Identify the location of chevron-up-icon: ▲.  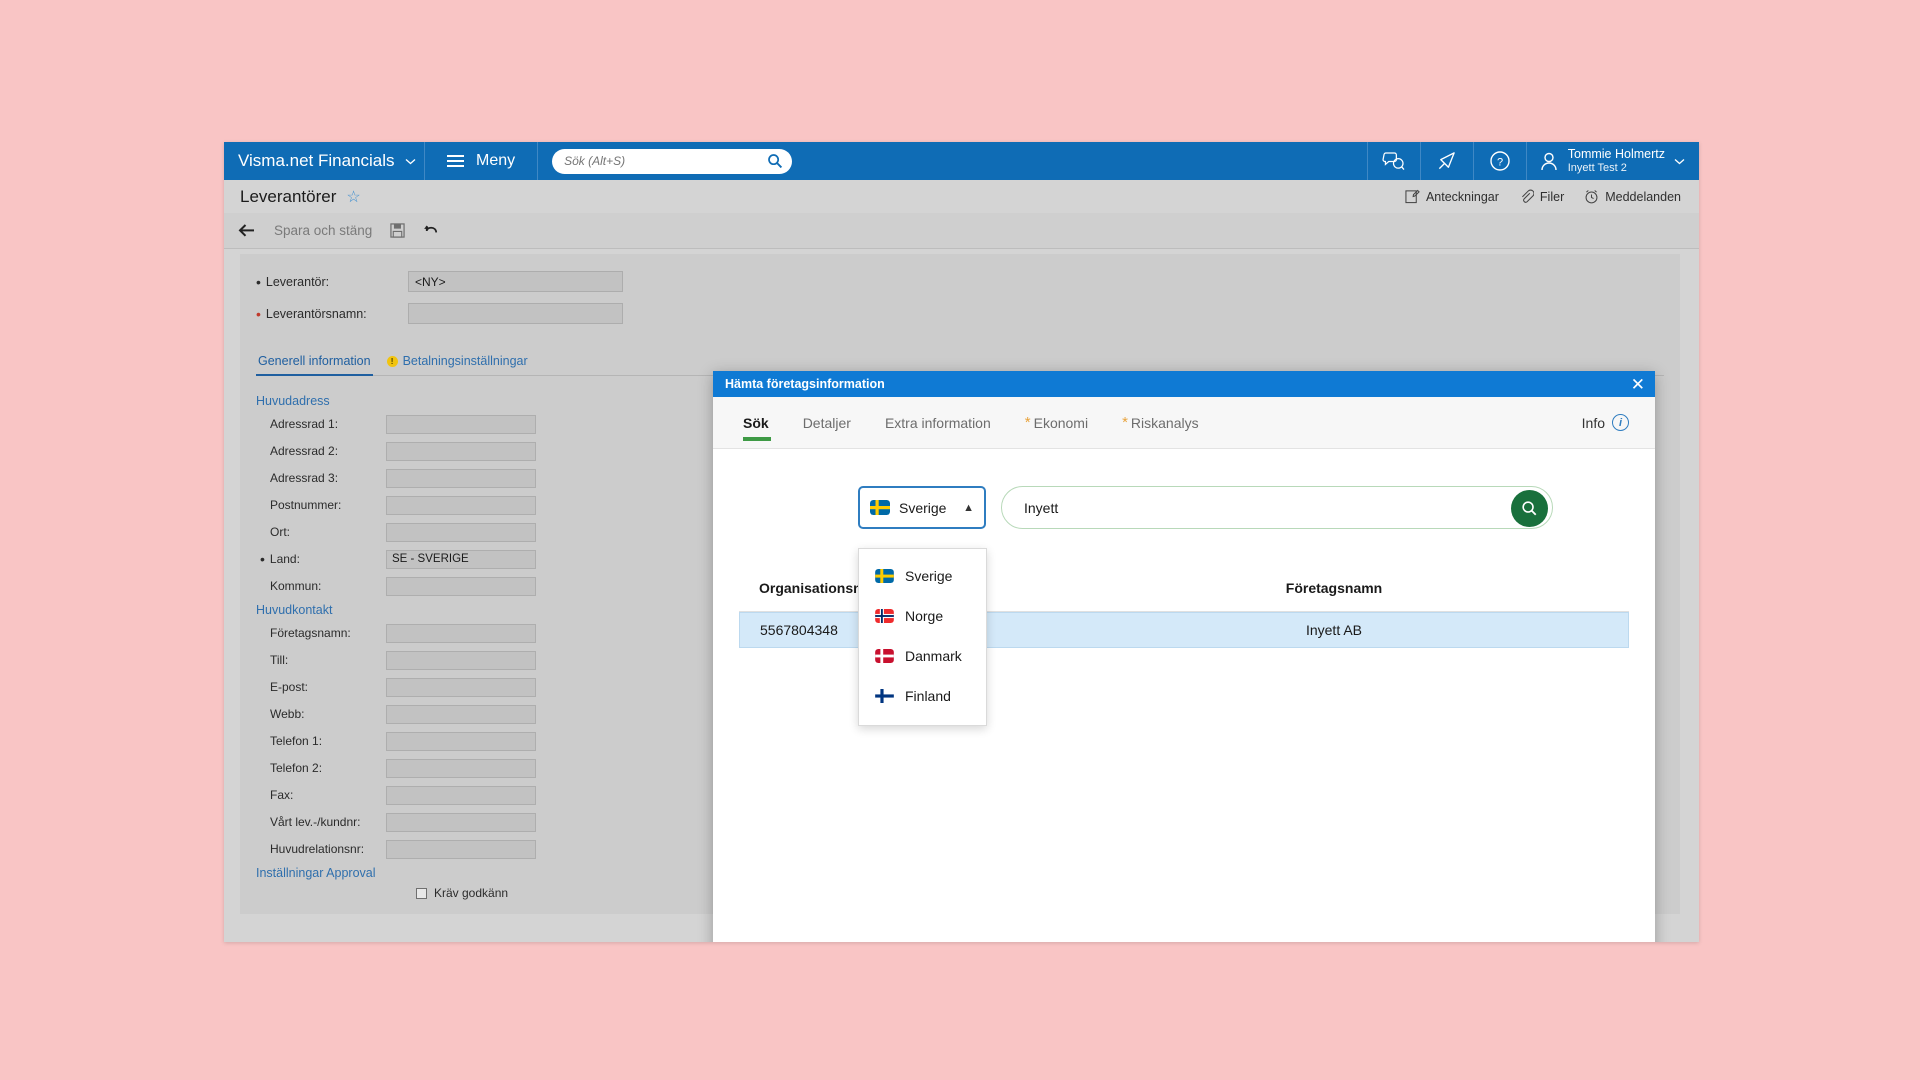
(968, 508).